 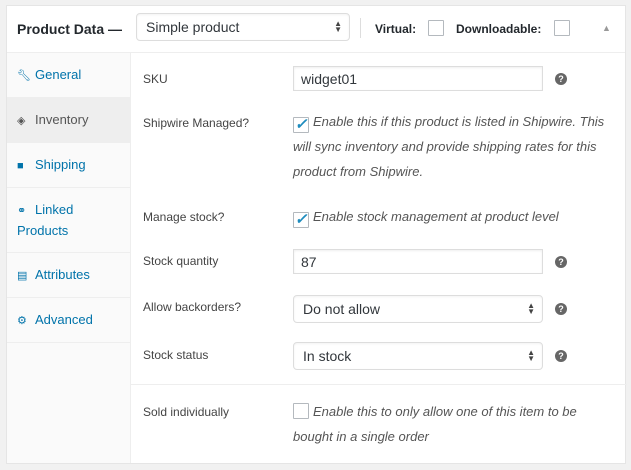 I want to click on downloadable-label: Downloadable:, so click(x=499, y=29).